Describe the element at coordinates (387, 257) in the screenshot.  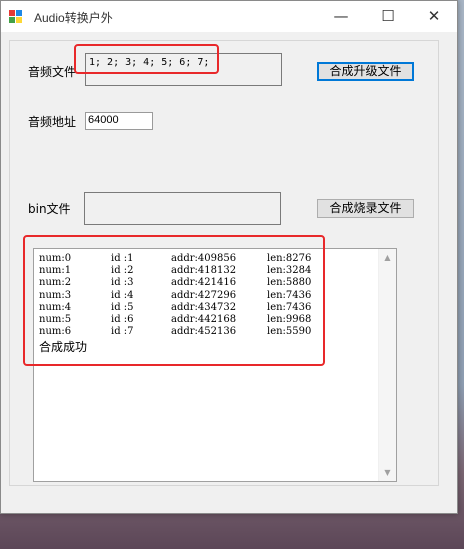
I see `scroll-up-icon: ▲` at that location.